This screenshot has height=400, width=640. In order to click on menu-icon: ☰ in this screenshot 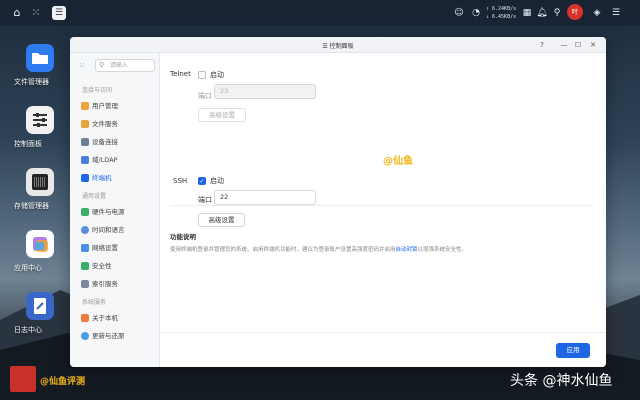, I will do `click(616, 13)`.